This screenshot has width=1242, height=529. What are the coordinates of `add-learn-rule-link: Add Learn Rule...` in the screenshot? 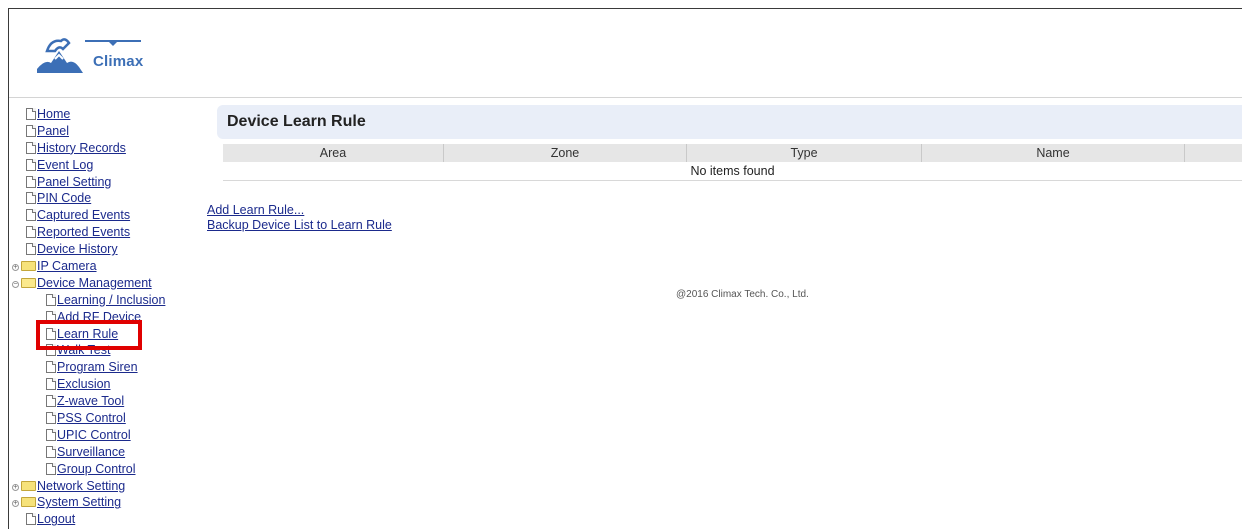 It's located at (299, 210).